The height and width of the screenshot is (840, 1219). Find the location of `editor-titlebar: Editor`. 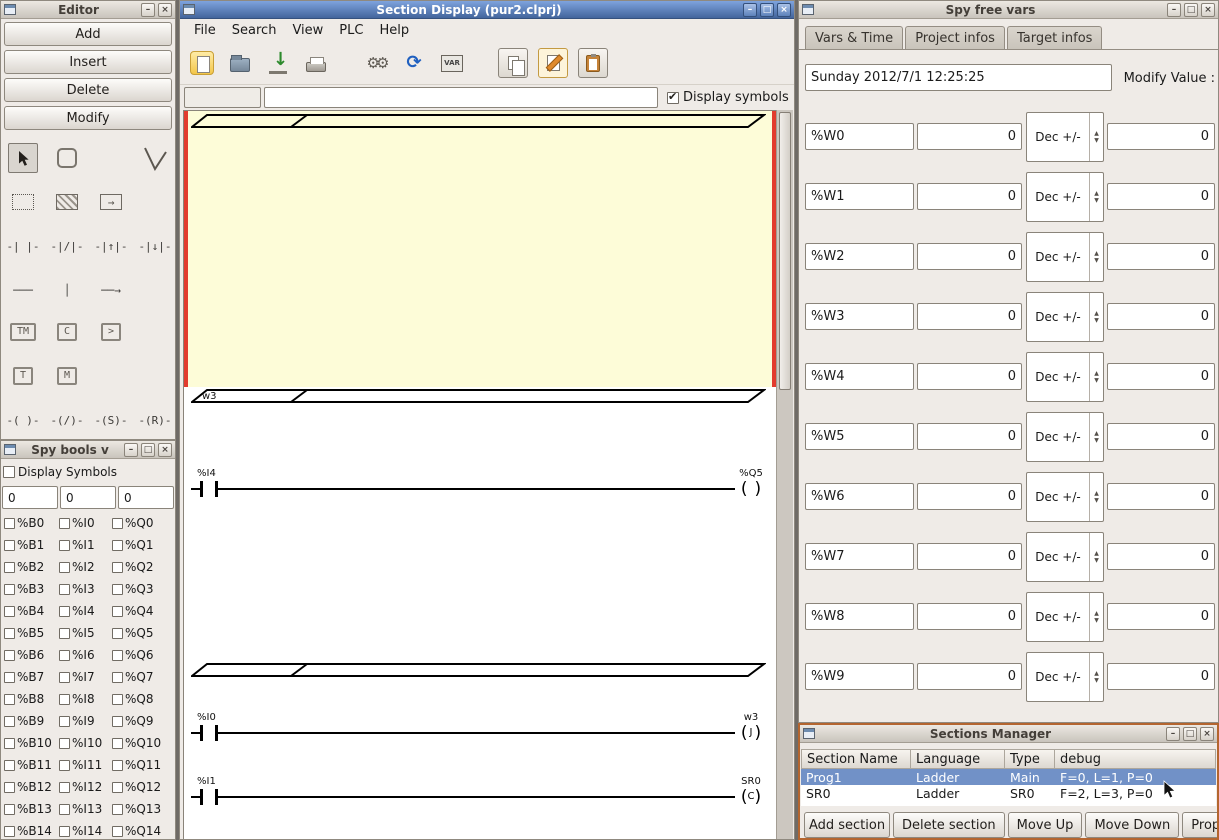

editor-titlebar: Editor is located at coordinates (88, 10).